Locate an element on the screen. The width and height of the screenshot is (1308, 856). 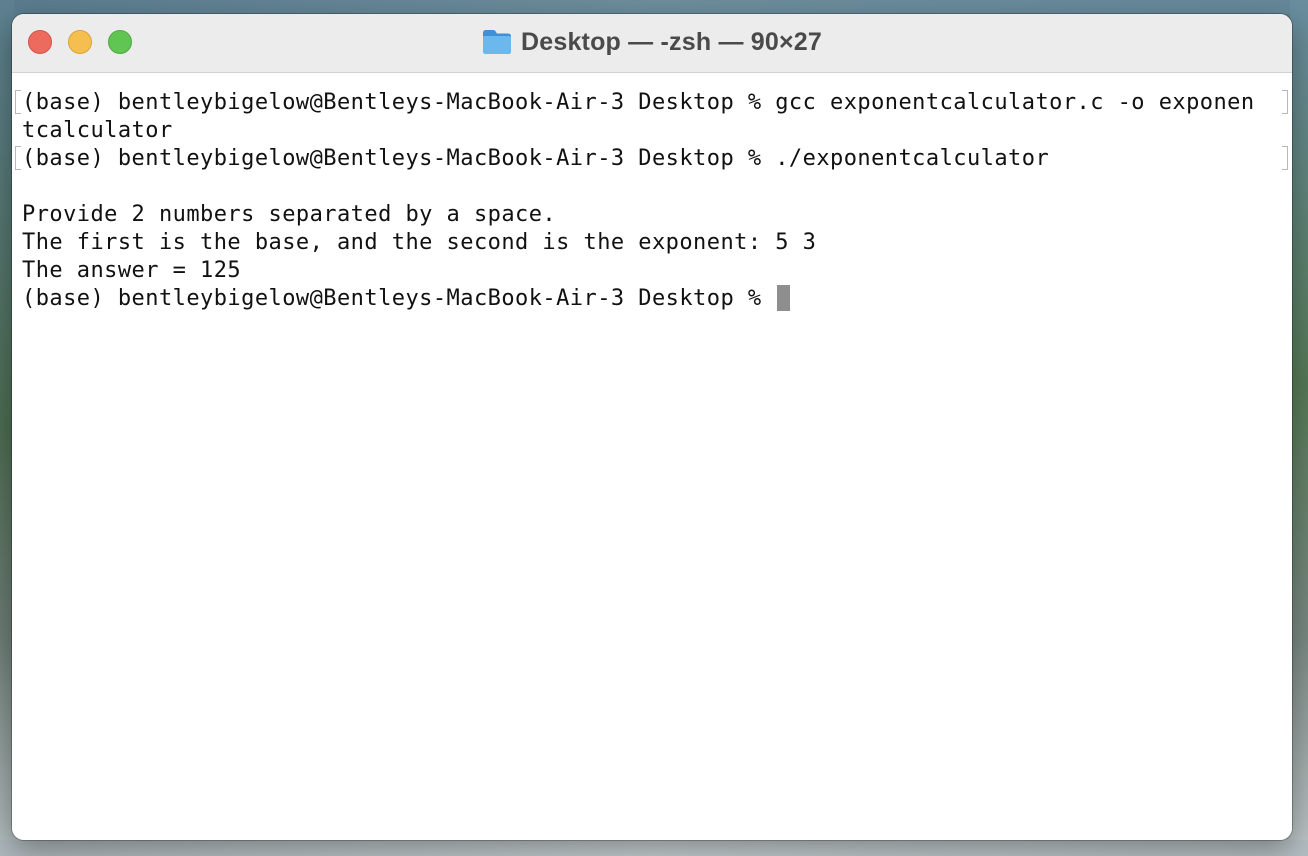
desktop-wallpaper-right is located at coordinates (1299, 428).